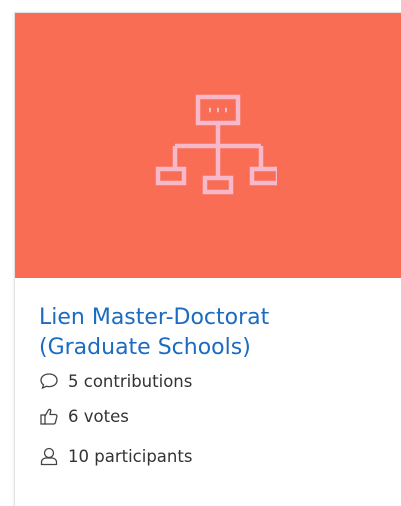 This screenshot has width=401, height=506. What do you see at coordinates (49, 416) in the screenshot?
I see `thumbs-up-icon` at bounding box center [49, 416].